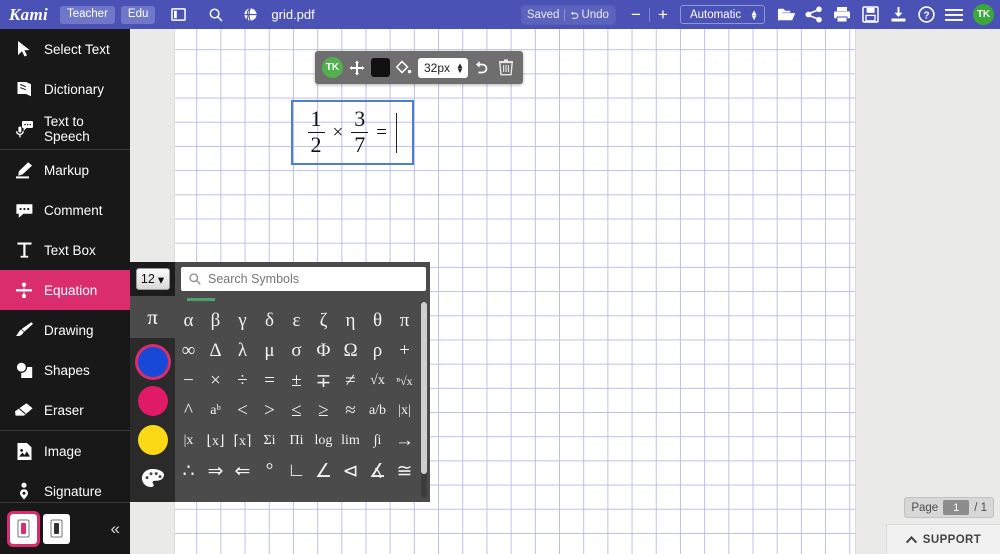 Image resolution: width=1000 pixels, height=554 pixels. I want to click on symbol-button: →, so click(404, 441).